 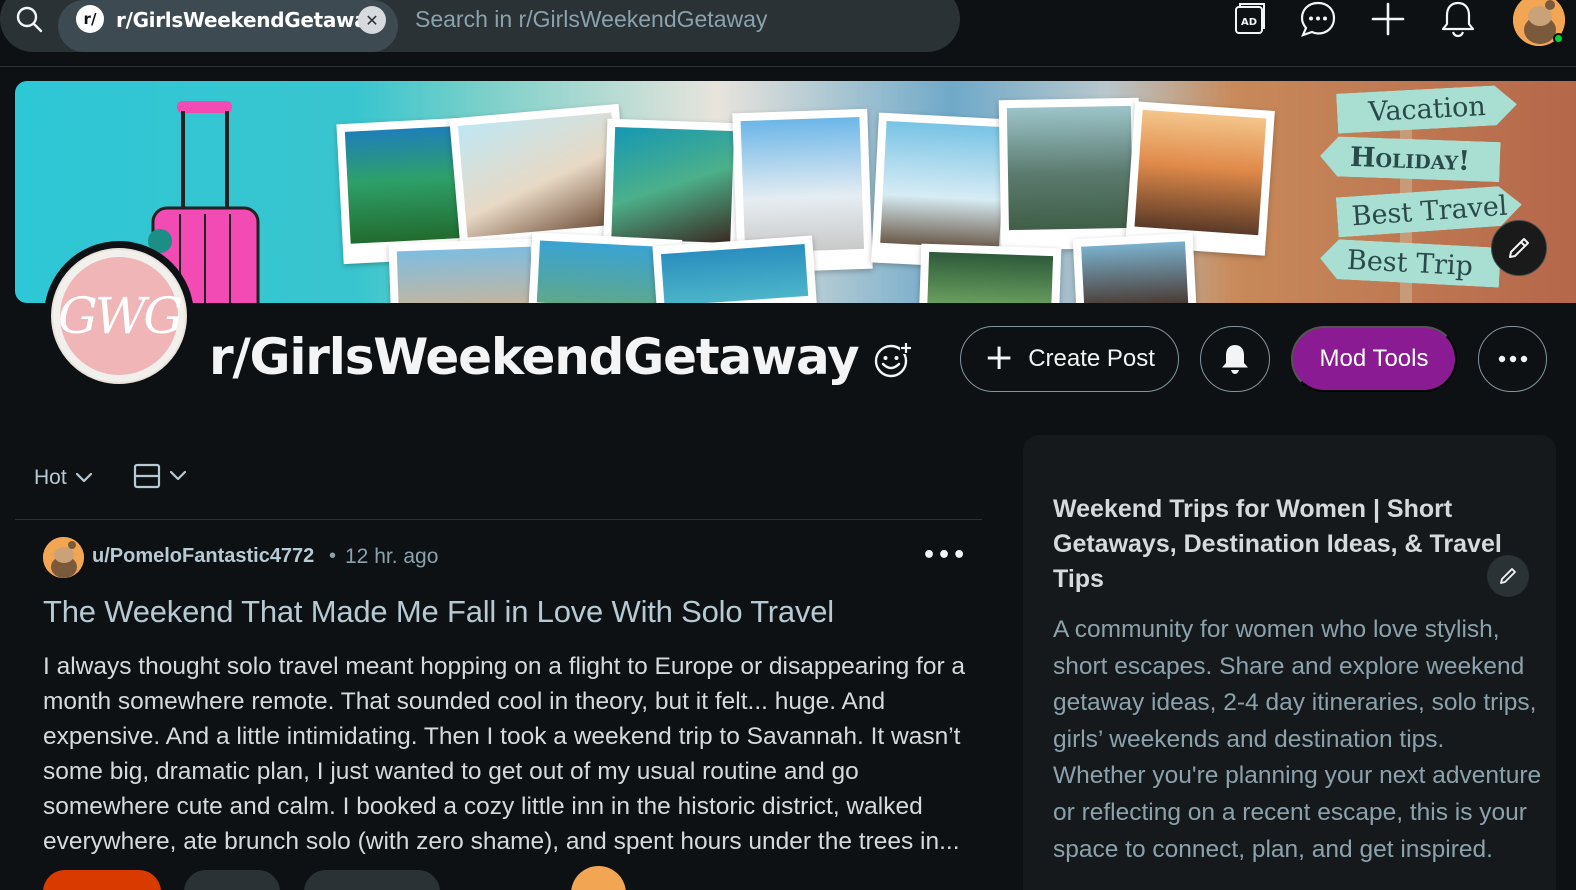 What do you see at coordinates (1388, 19) in the screenshot?
I see `create-icon` at bounding box center [1388, 19].